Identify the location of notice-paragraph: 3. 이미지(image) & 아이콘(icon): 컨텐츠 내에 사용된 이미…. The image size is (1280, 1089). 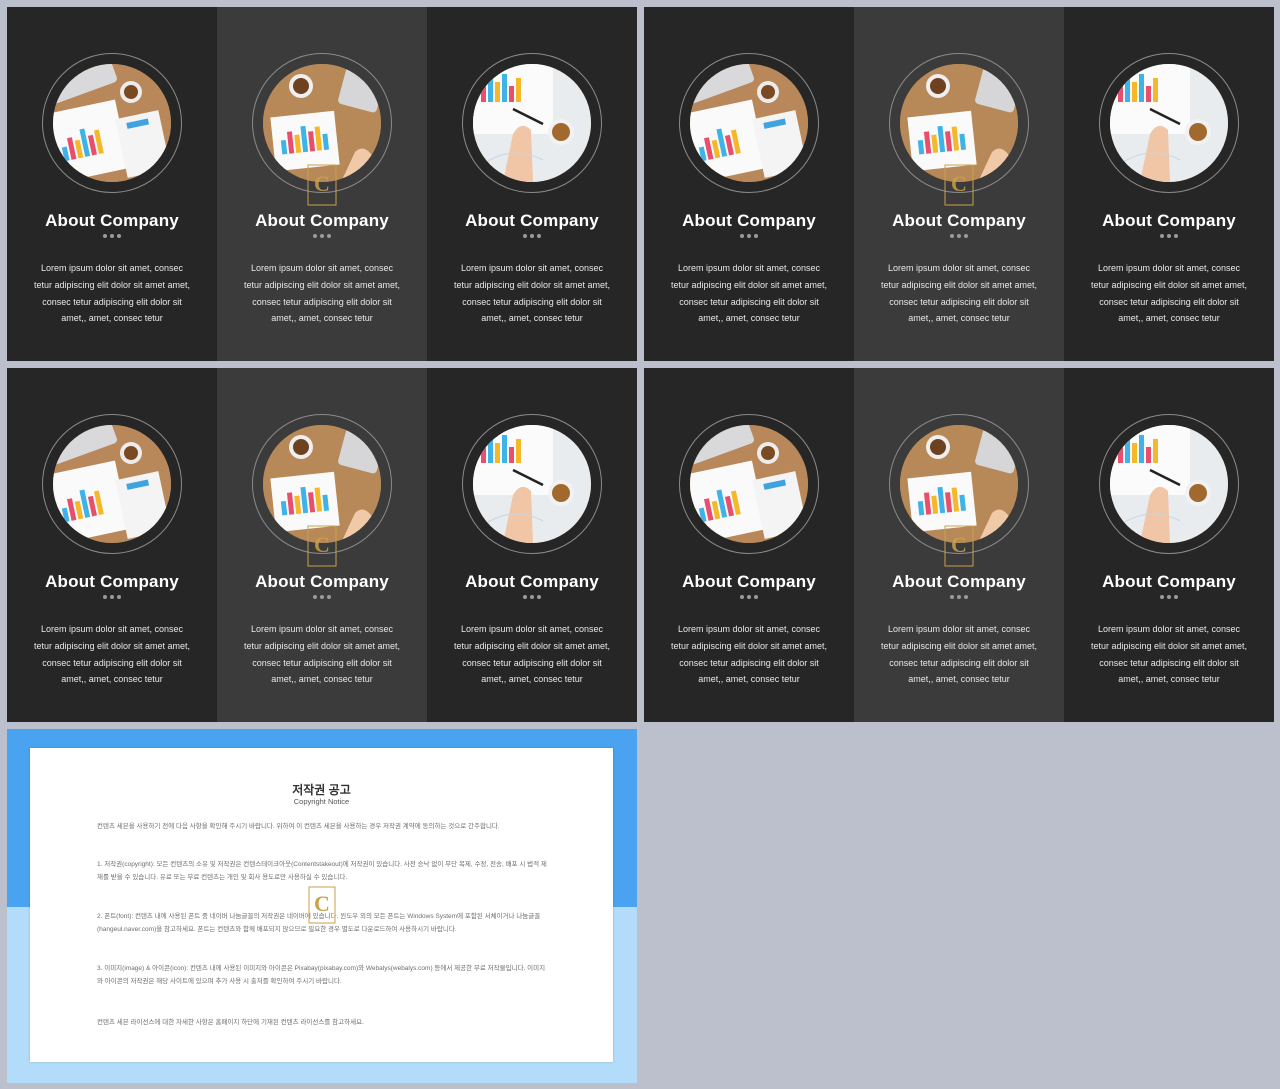
(321, 975).